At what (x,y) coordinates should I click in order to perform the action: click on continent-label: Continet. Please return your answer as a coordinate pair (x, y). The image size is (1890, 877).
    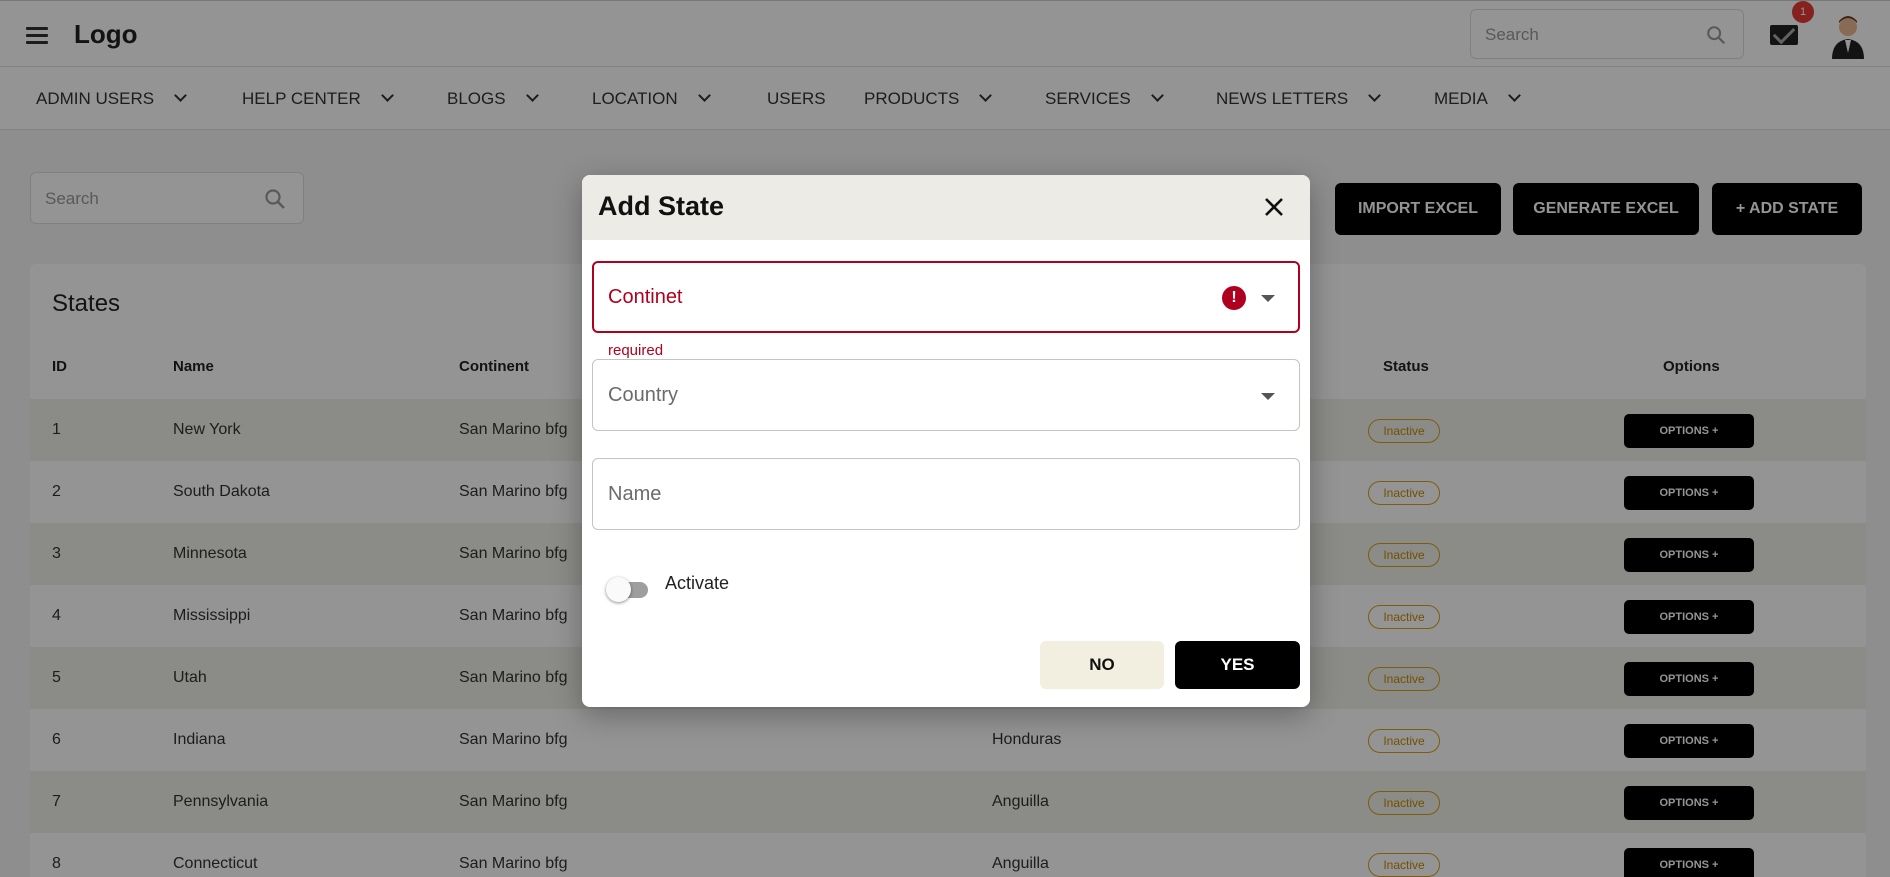
    Looking at the image, I should click on (645, 297).